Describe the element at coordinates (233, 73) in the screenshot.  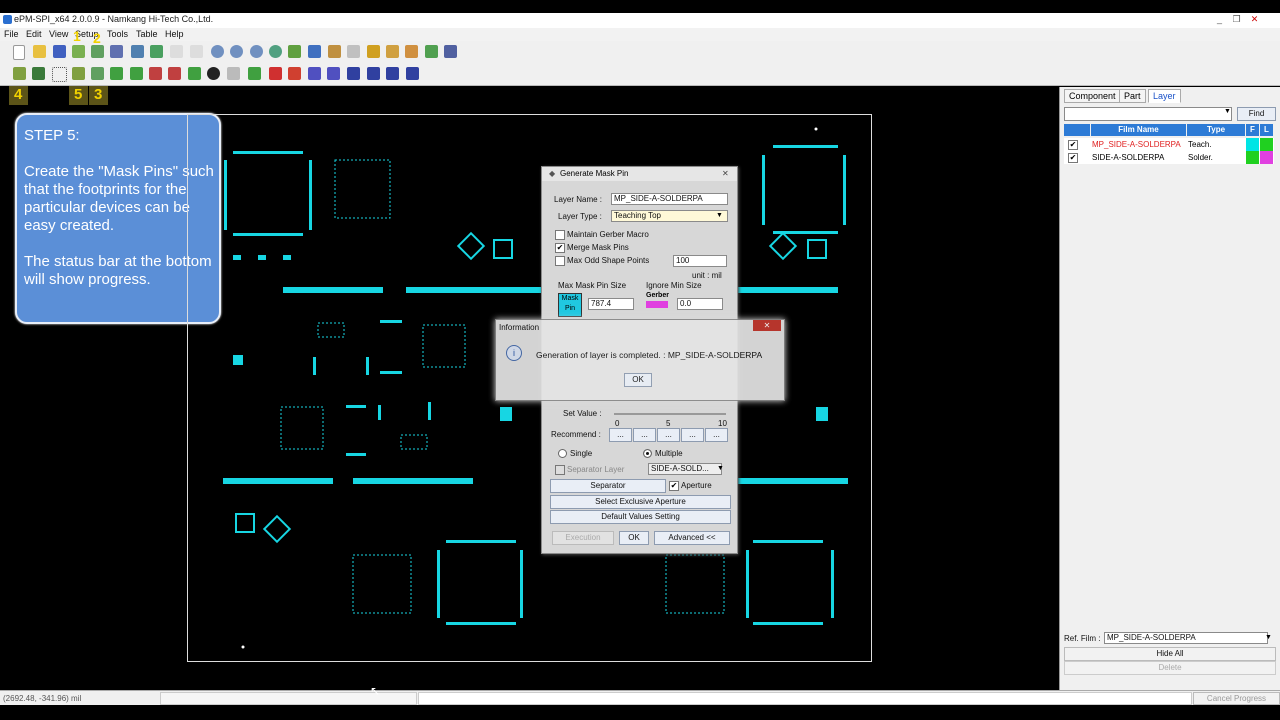
I see `edit-arrow-icon` at that location.